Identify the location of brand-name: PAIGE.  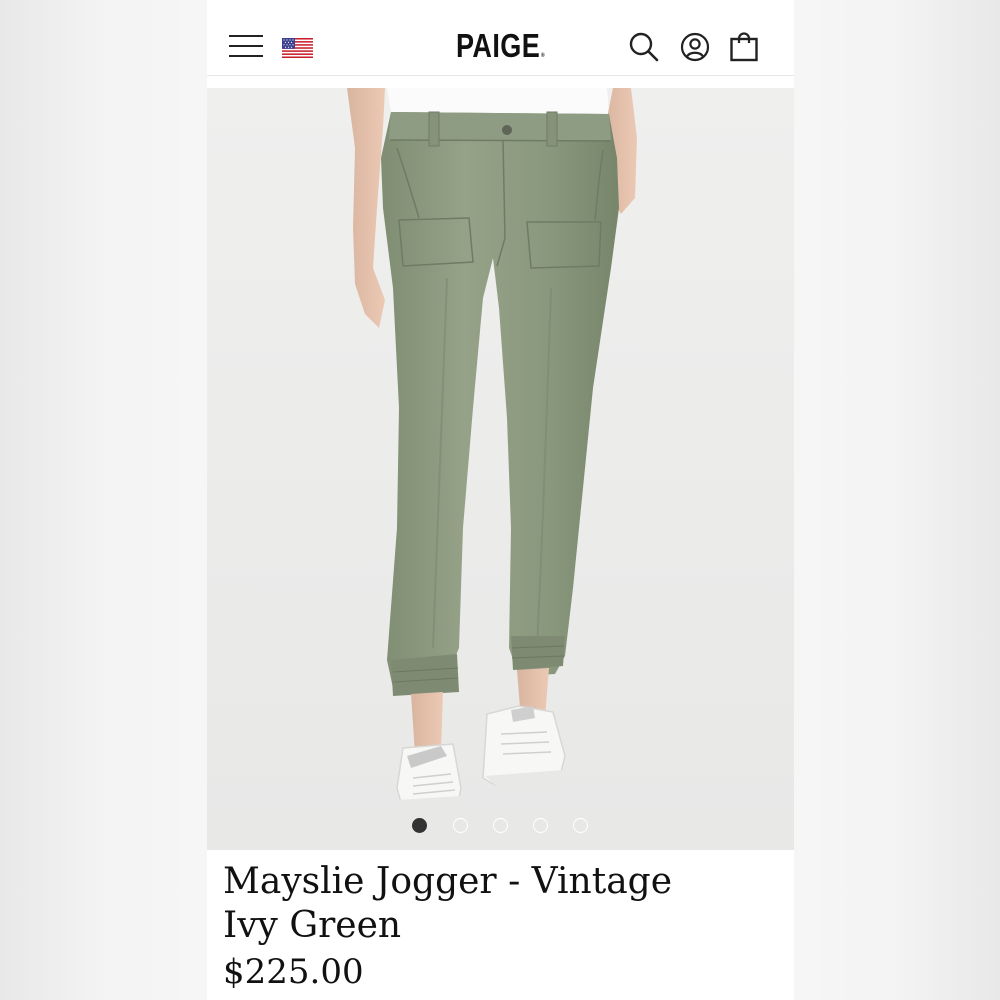
(498, 45).